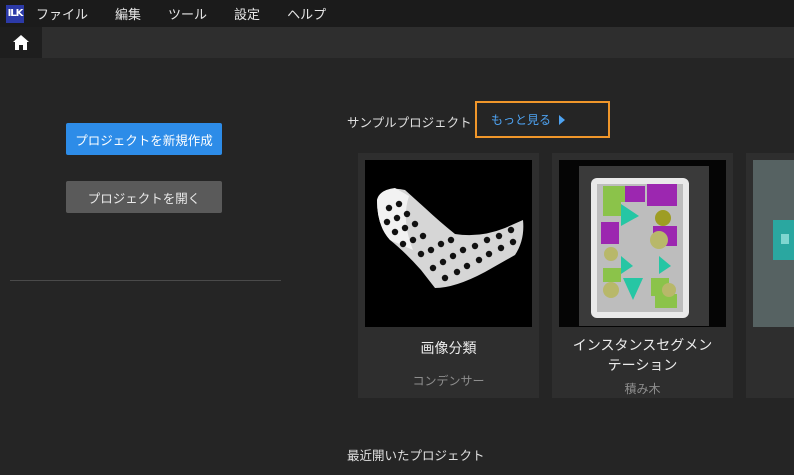  I want to click on capacitor-image, so click(448, 243).